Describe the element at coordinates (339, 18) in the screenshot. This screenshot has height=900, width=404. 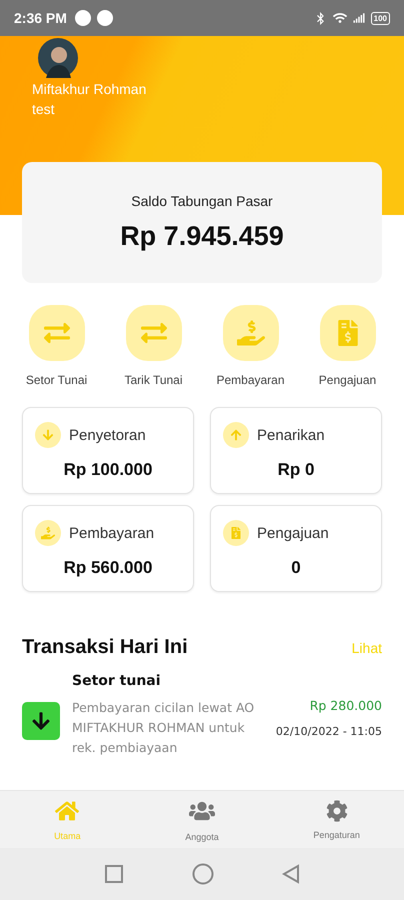
I see `wifi-icon` at that location.